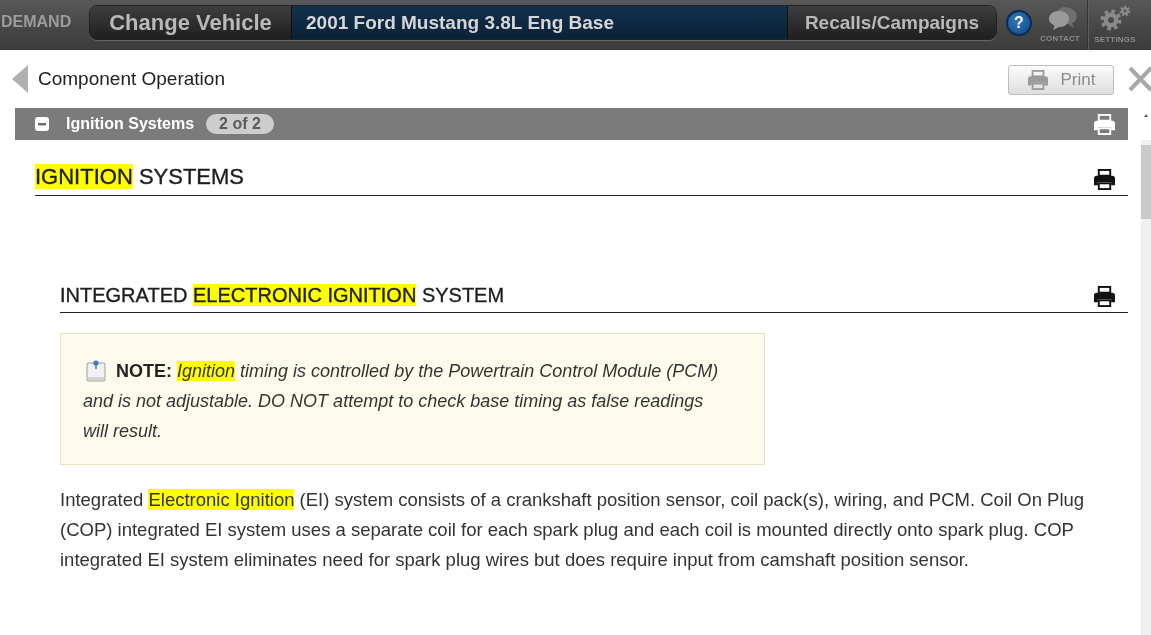  I want to click on contact-button: CONTACT, so click(1060, 21).